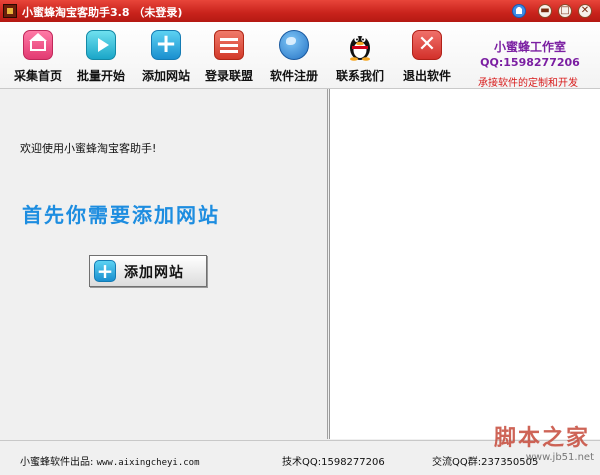 The height and width of the screenshot is (475, 600). I want to click on headline: 首先你需要添加网站, so click(121, 215).